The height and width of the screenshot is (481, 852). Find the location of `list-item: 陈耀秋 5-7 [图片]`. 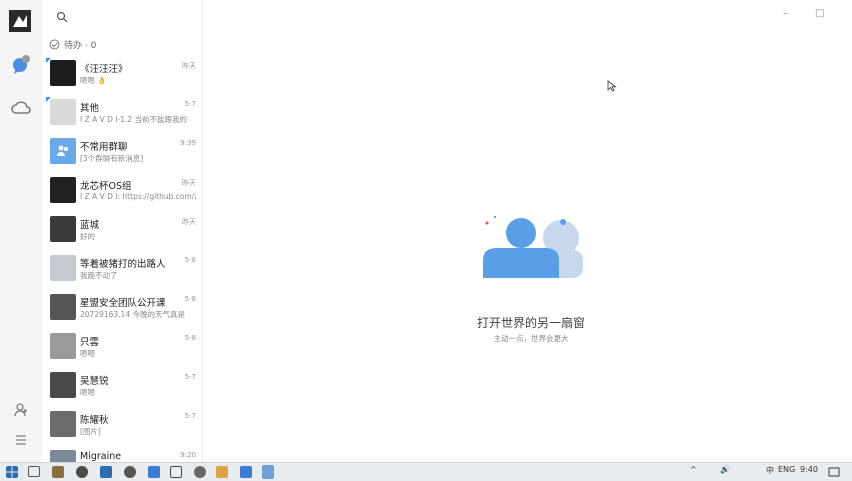

list-item: 陈耀秋 5-7 [图片] is located at coordinates (122, 428).